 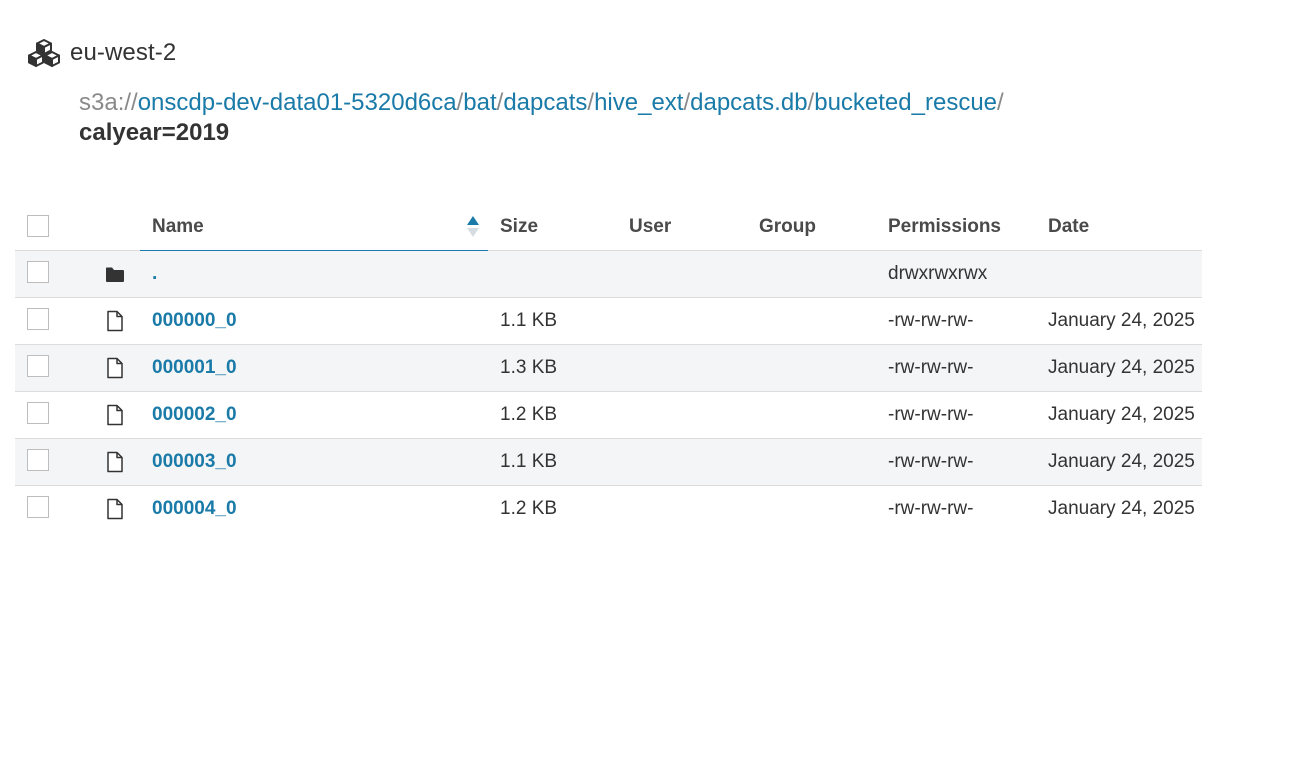 I want to click on breadcrumb-current: calyear=2019, so click(x=154, y=132).